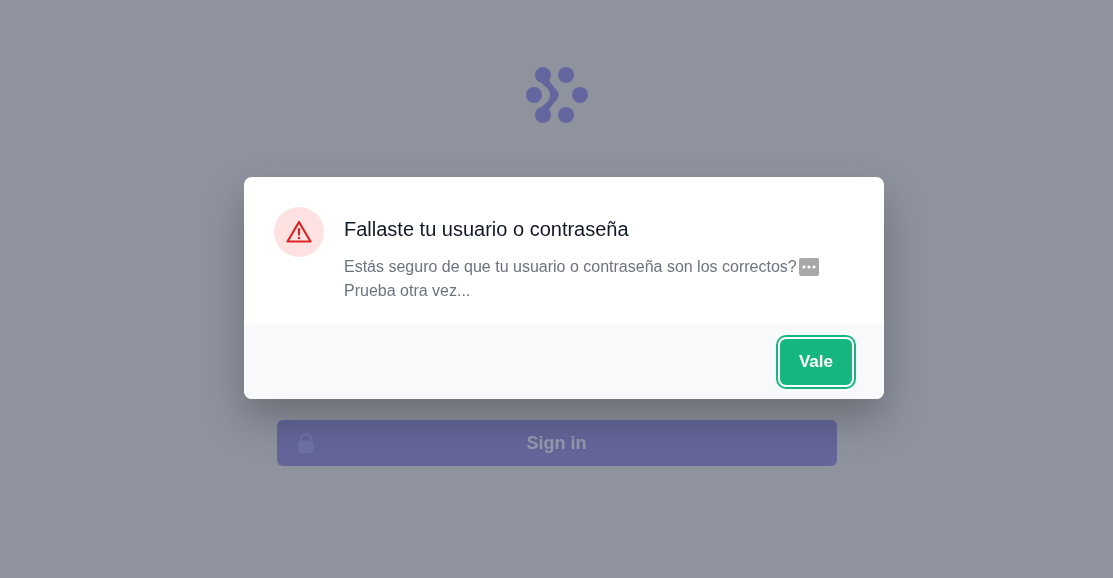 This screenshot has width=1113, height=578. Describe the element at coordinates (808, 267) in the screenshot. I see `more-icon` at that location.